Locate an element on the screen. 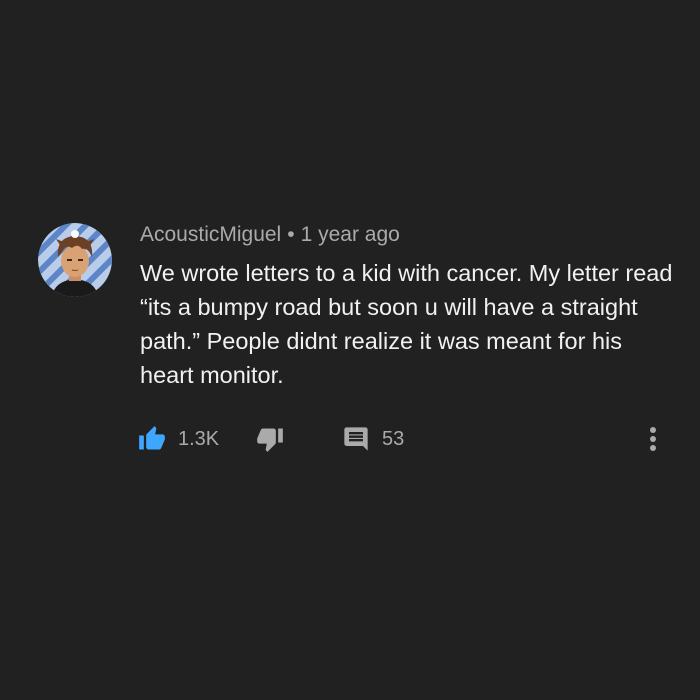 Image resolution: width=700 pixels, height=700 pixels. avatar is located at coordinates (75, 260).